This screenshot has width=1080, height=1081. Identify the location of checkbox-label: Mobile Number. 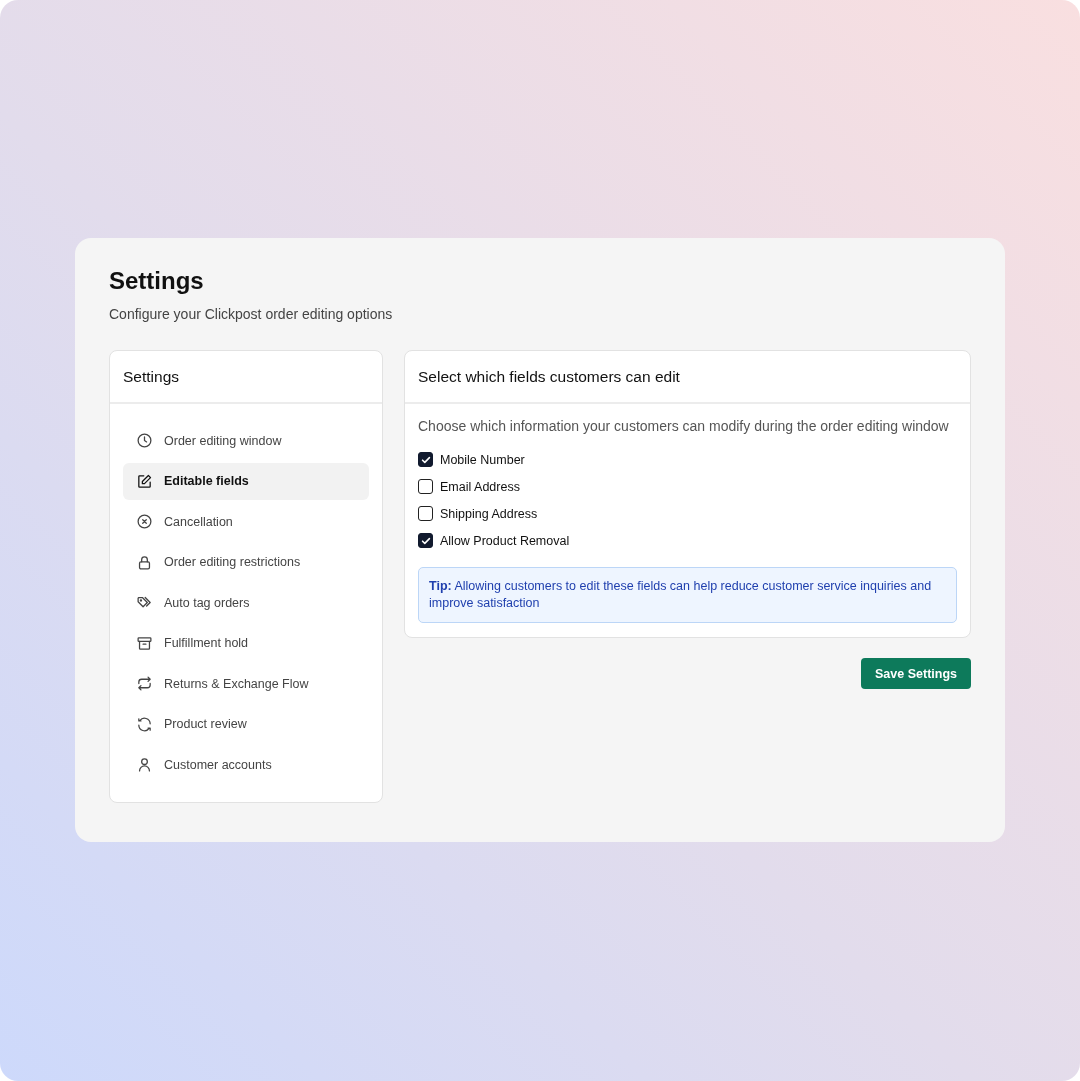
(482, 459).